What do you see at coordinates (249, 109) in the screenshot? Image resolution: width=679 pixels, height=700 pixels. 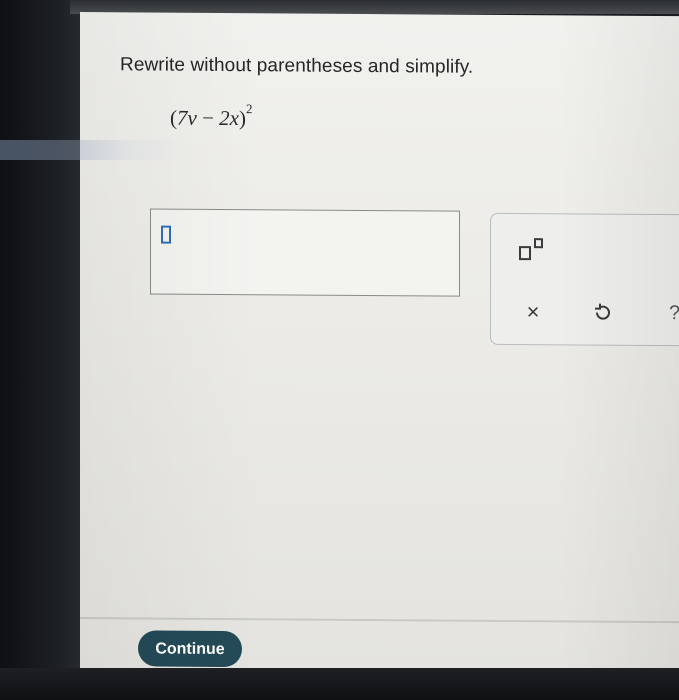 I see `exponent: 2` at bounding box center [249, 109].